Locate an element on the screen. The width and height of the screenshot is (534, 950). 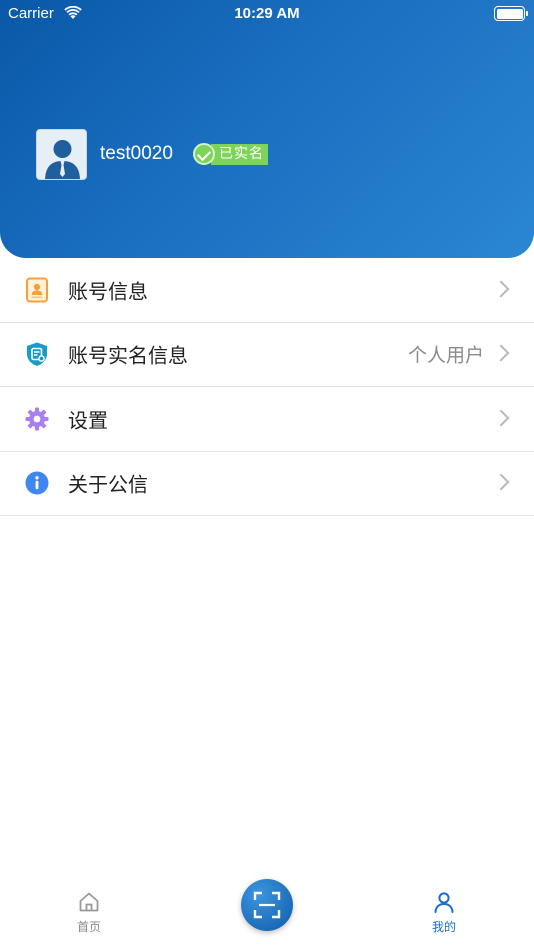
verified-badge: 已实名 is located at coordinates (230, 154).